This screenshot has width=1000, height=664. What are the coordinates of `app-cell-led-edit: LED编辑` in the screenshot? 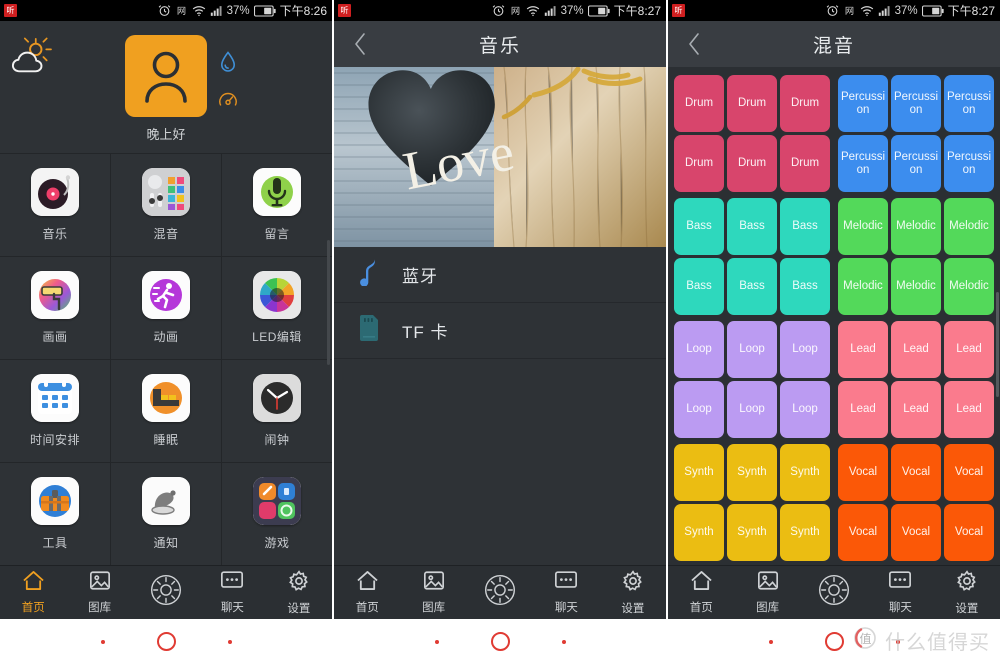 It's located at (277, 308).